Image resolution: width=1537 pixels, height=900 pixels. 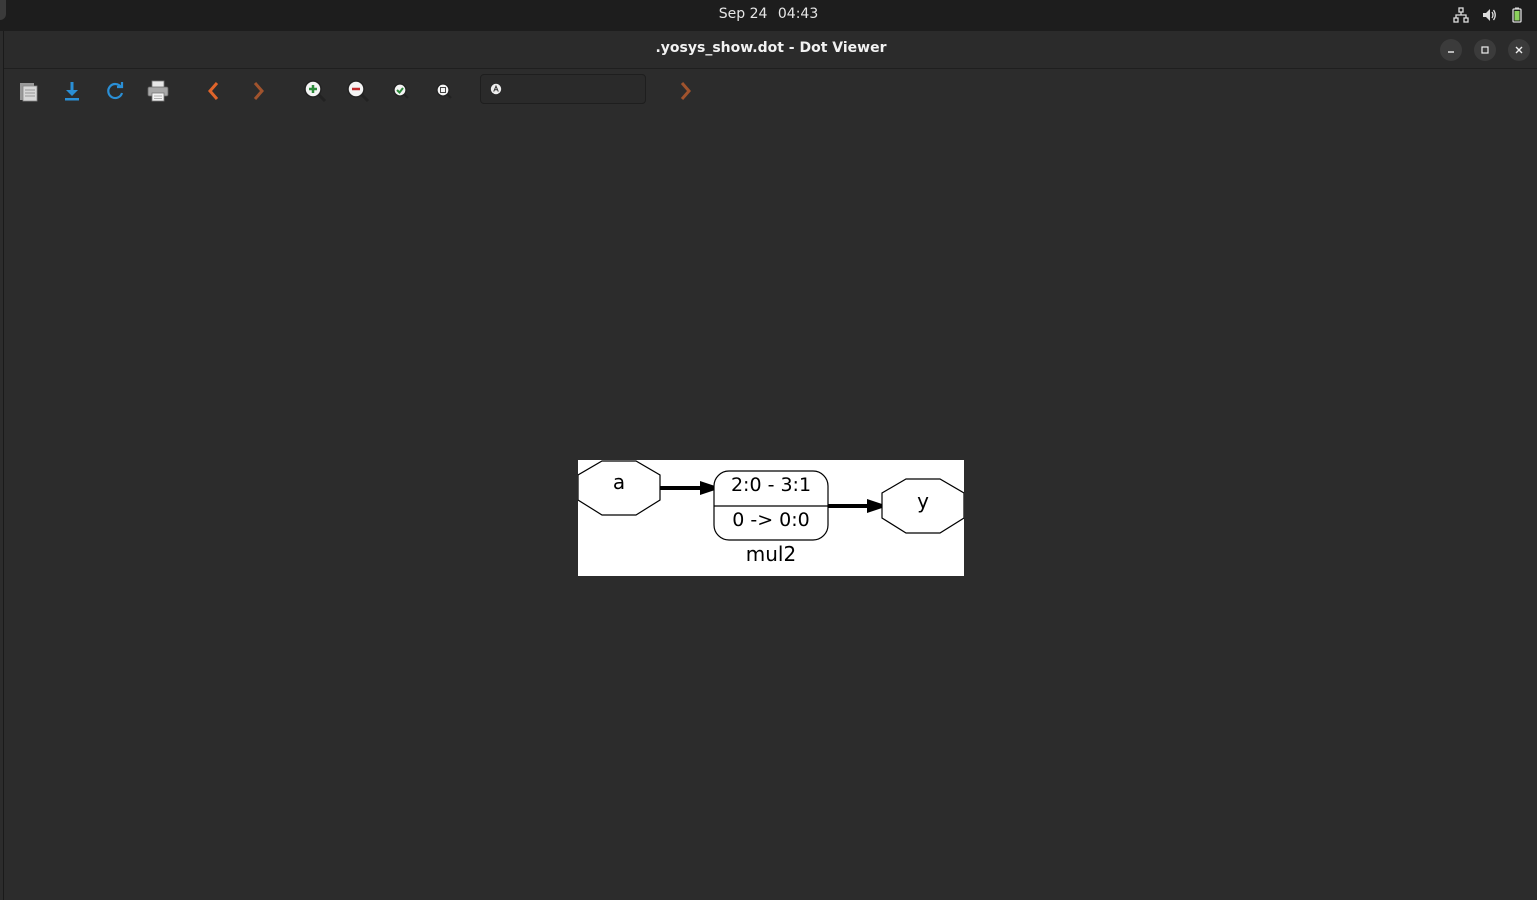 I want to click on search-box, so click(x=563, y=89).